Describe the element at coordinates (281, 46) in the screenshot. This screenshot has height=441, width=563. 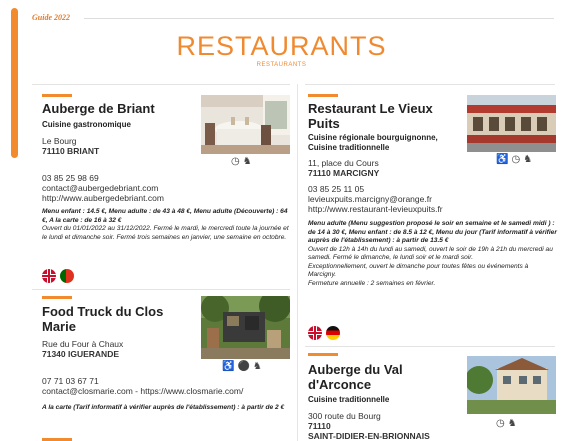
I see `page-title: RESTAURANTS` at that location.